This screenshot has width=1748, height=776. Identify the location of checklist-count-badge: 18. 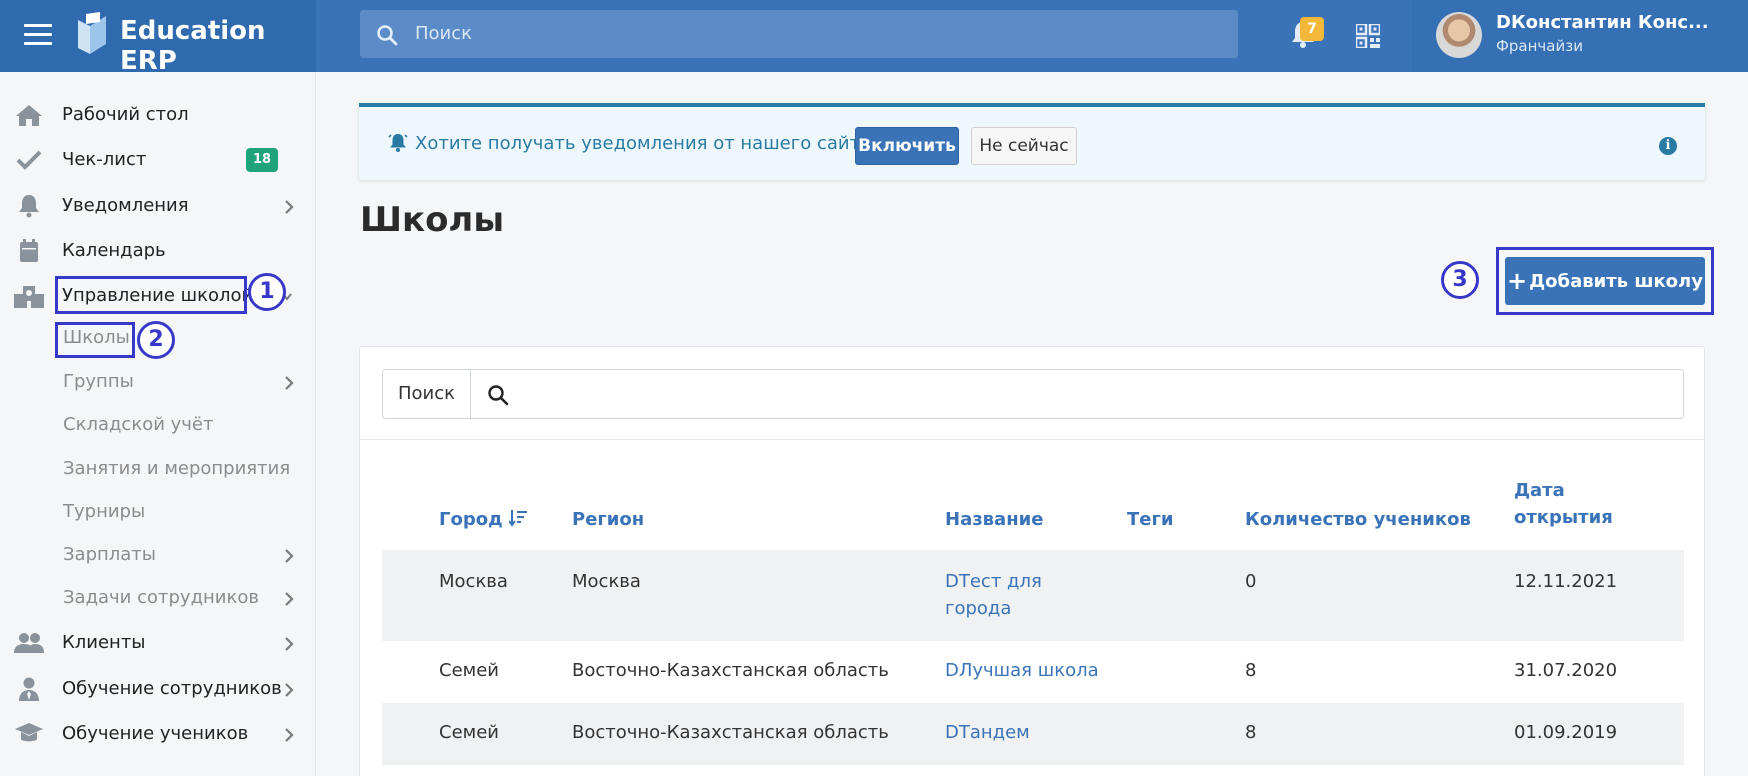
(262, 160).